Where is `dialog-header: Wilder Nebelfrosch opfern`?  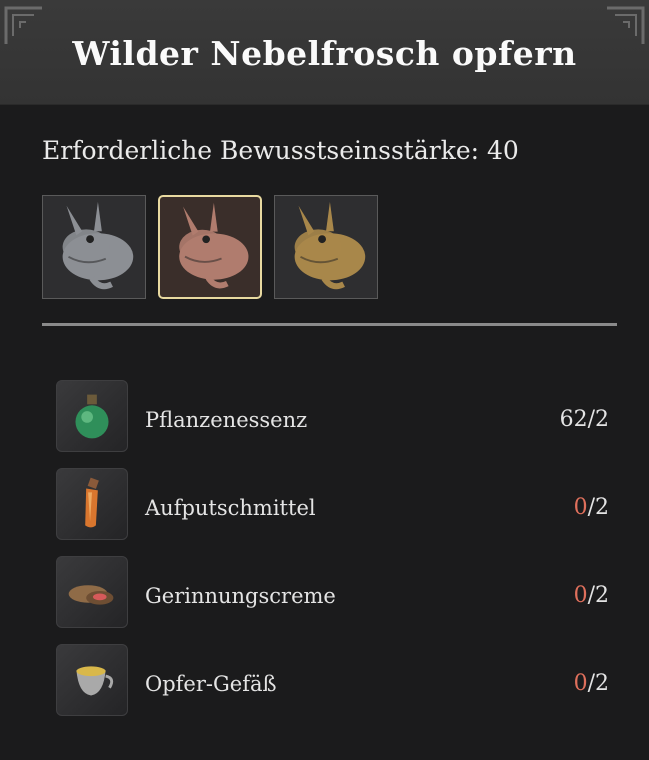
dialog-header: Wilder Nebelfrosch opfern is located at coordinates (324, 52).